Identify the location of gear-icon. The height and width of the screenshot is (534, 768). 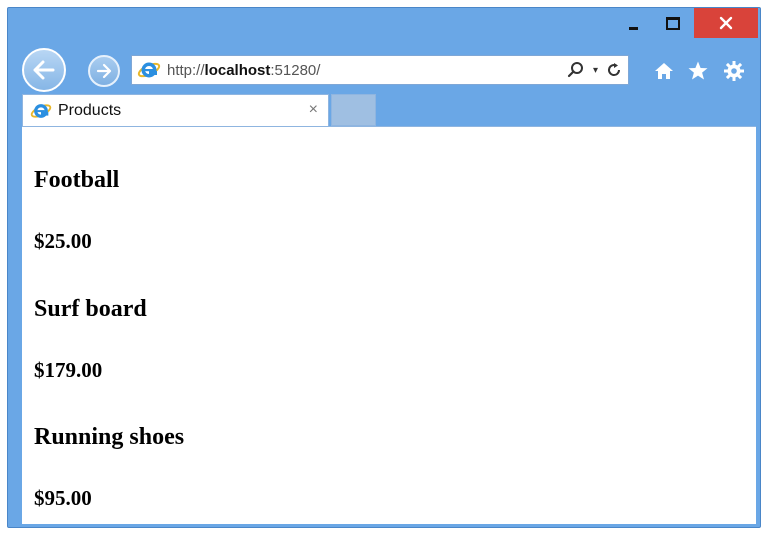
(734, 71).